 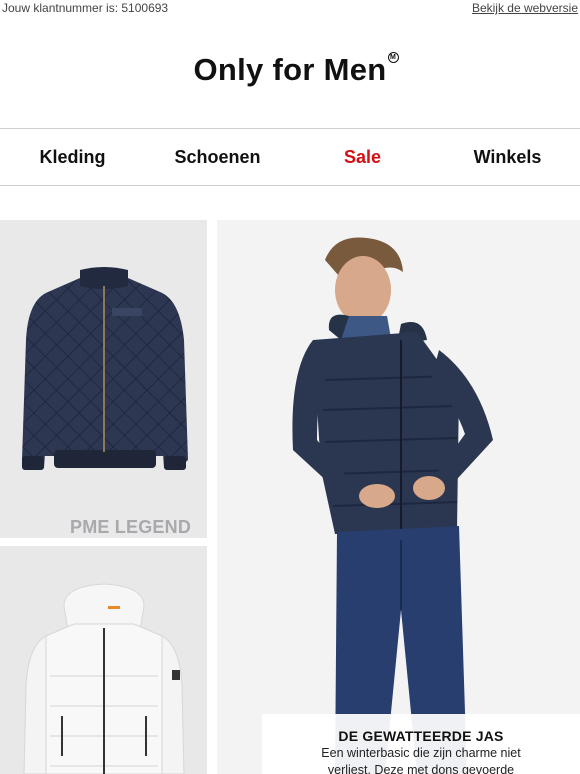 I want to click on web-version-link: Bekijk de webversie, so click(x=525, y=8).